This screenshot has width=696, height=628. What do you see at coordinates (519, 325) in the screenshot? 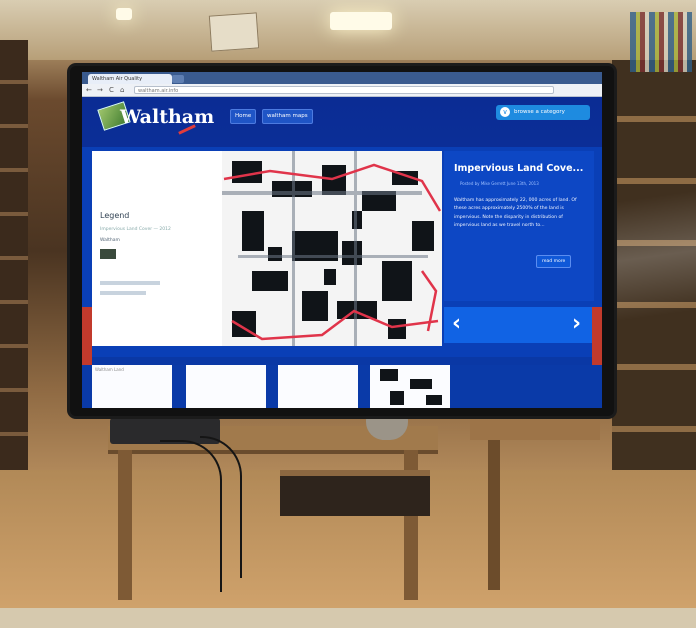
I see `slider-controls: ‹ ›` at bounding box center [519, 325].